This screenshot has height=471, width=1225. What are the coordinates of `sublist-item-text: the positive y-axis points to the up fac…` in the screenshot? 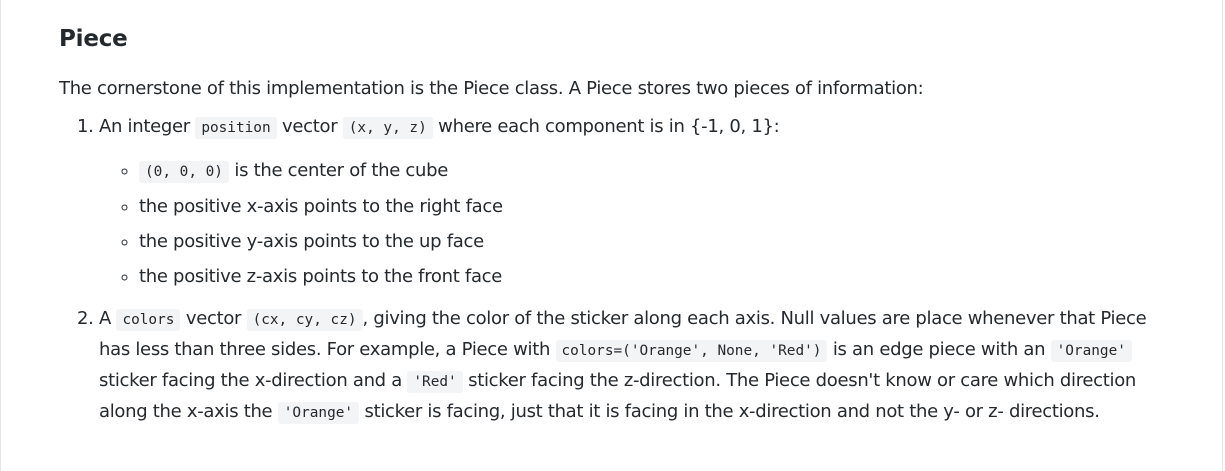 It's located at (311, 241).